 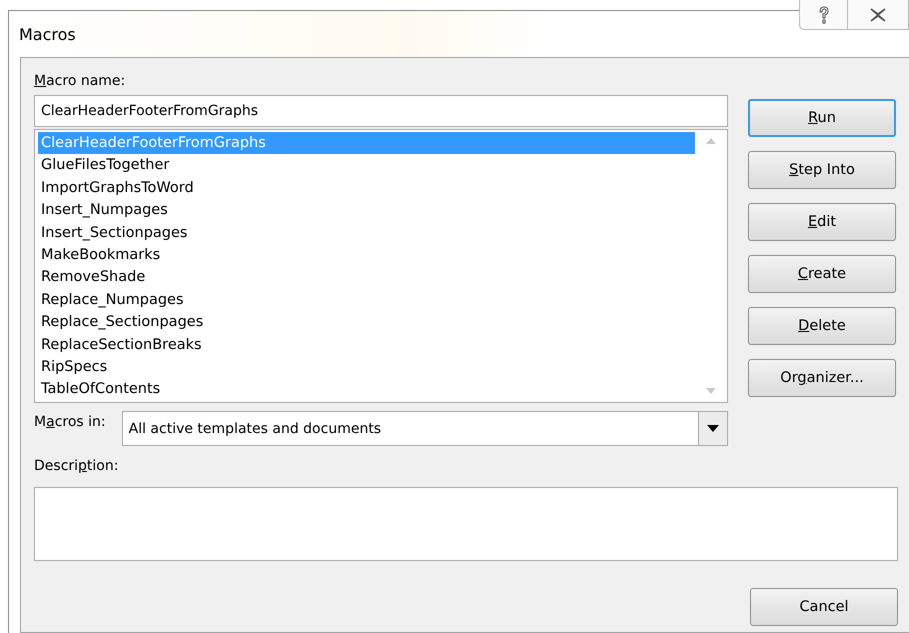 I want to click on list-item: TableOfContents, so click(x=366, y=389).